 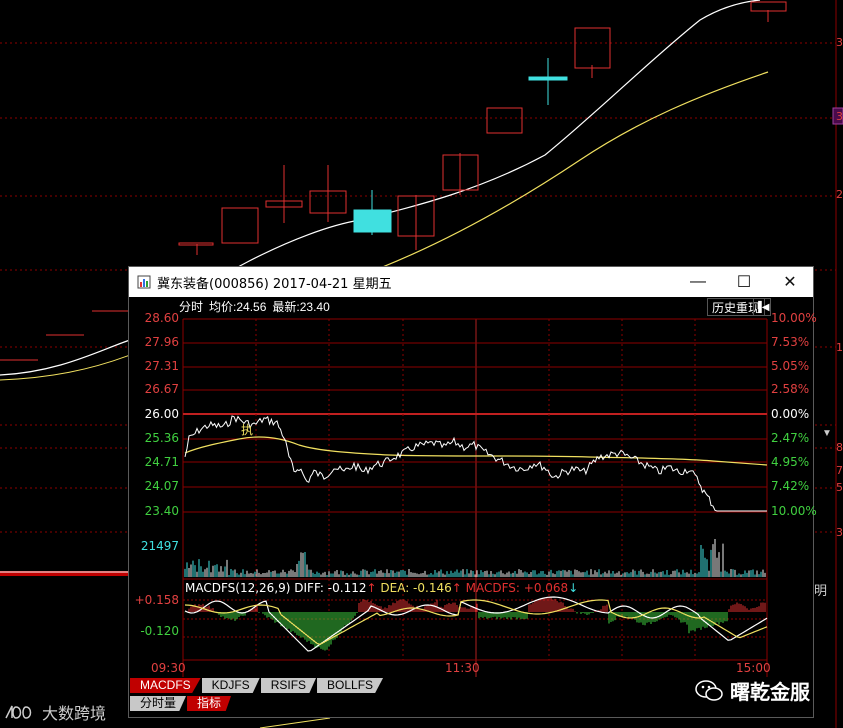 I want to click on pct-tick: 4.95%, so click(x=790, y=462).